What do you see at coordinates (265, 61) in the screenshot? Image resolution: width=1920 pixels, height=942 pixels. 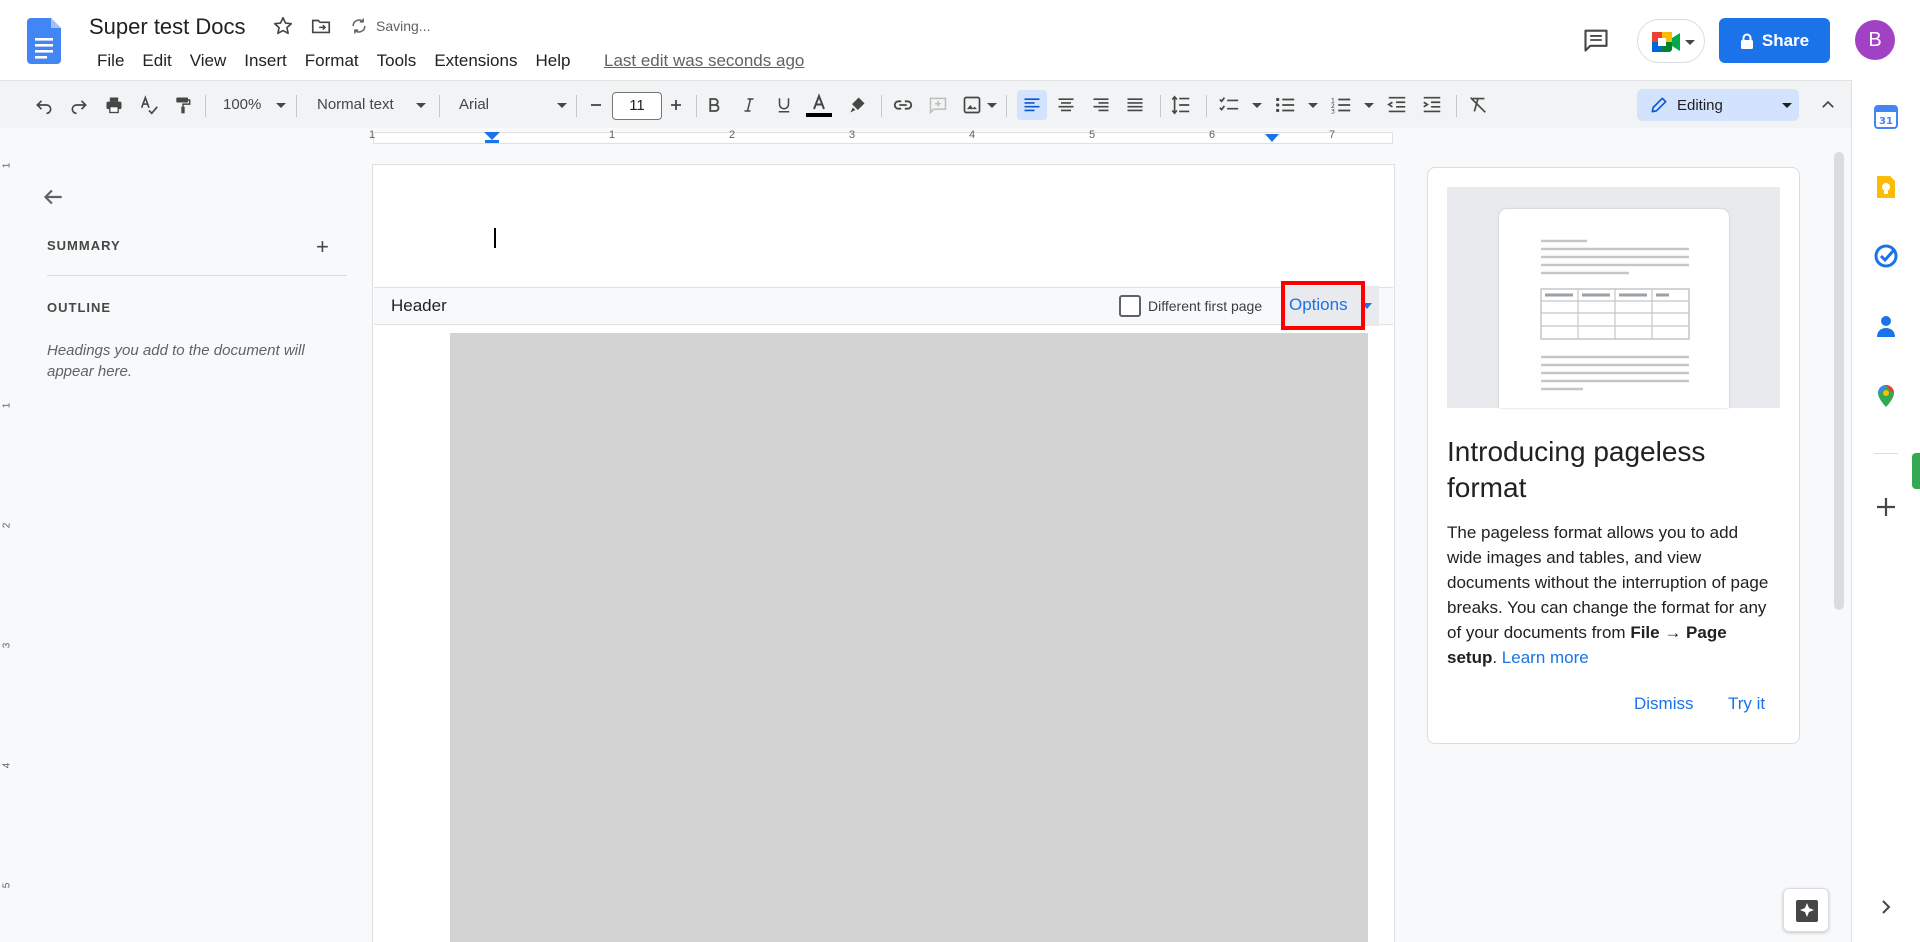 I see `menu-insert: Insert` at bounding box center [265, 61].